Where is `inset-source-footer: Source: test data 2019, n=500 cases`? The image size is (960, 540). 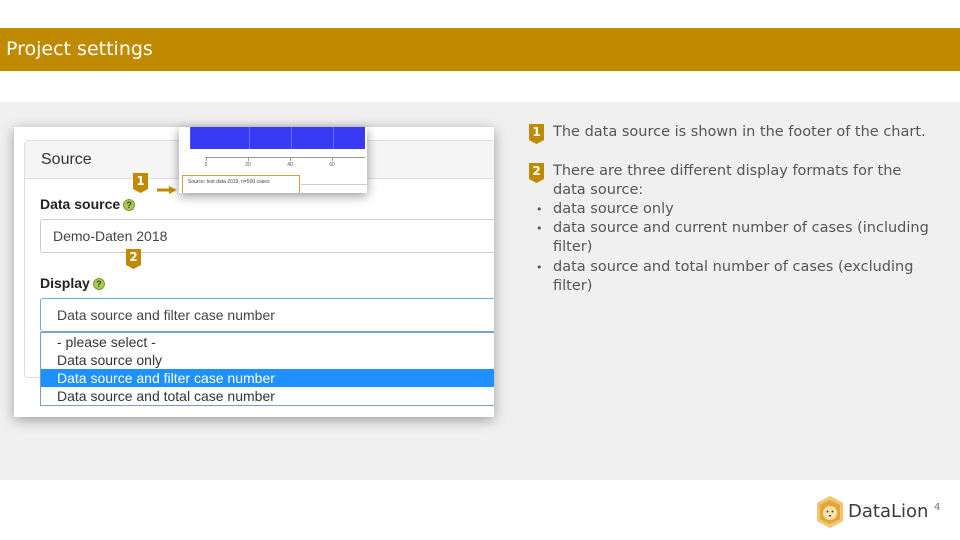
inset-source-footer: Source: test data 2019, n=500 cases is located at coordinates (241, 184).